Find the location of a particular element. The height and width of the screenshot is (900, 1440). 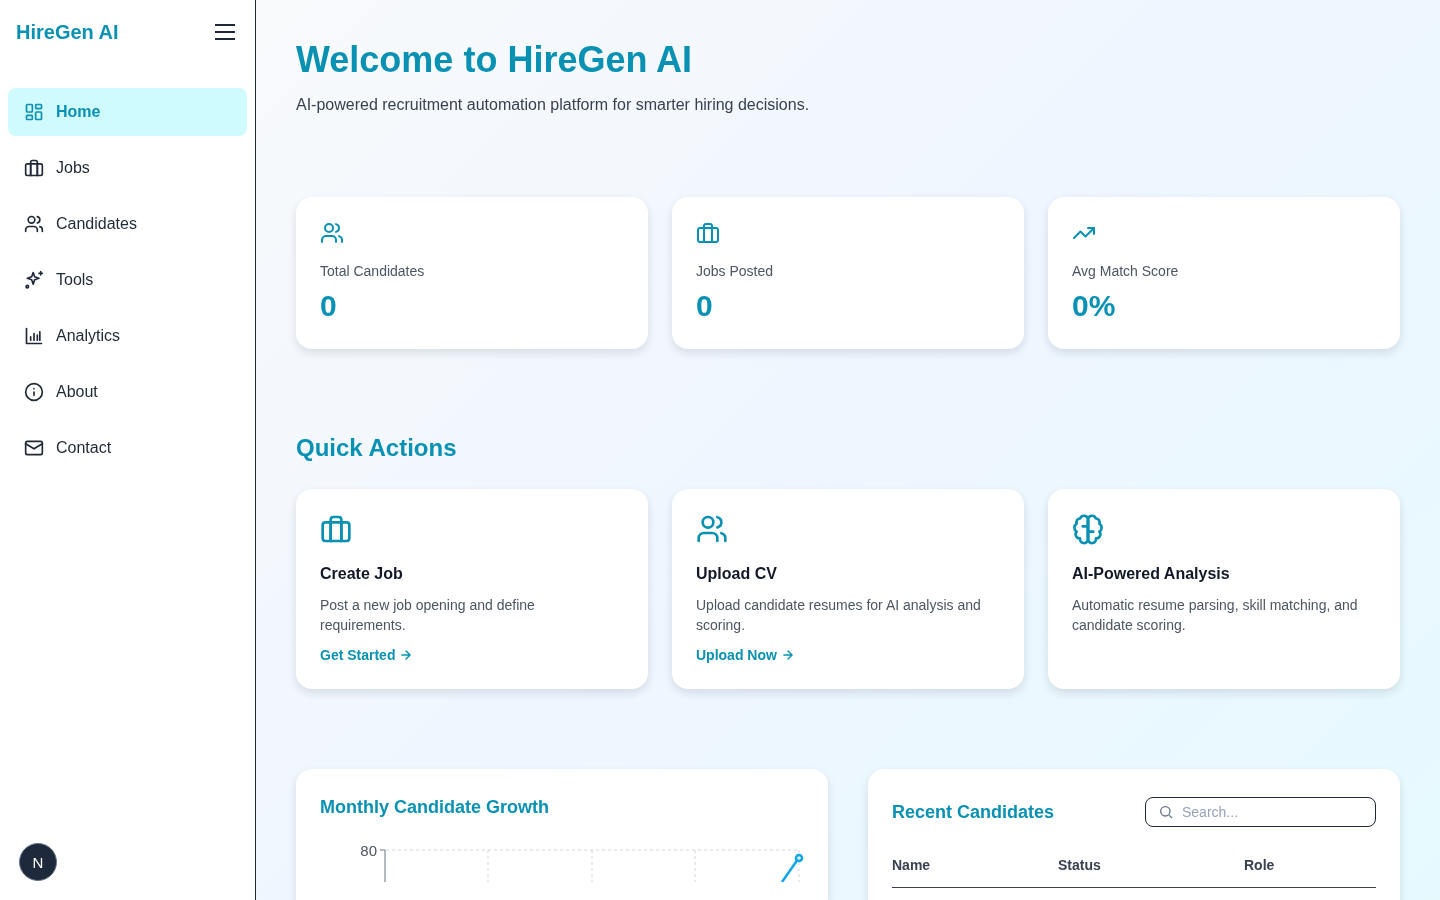

stat-value: 0% is located at coordinates (1094, 306).